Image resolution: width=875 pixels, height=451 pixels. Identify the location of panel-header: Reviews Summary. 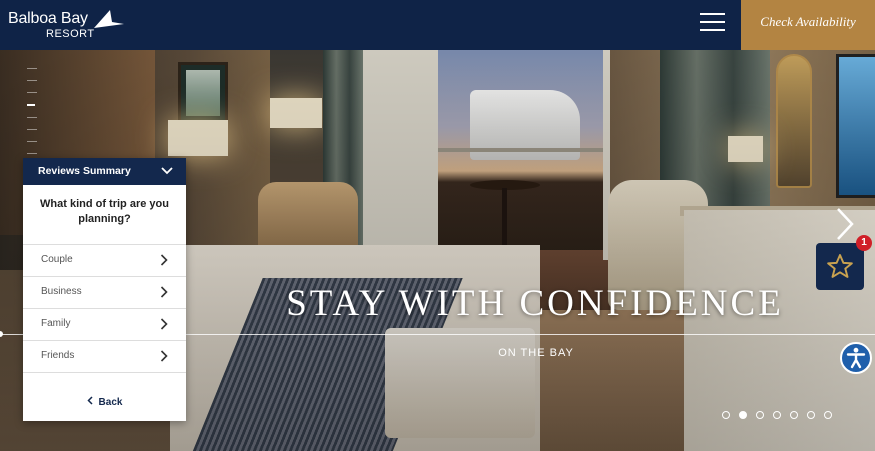
(104, 171).